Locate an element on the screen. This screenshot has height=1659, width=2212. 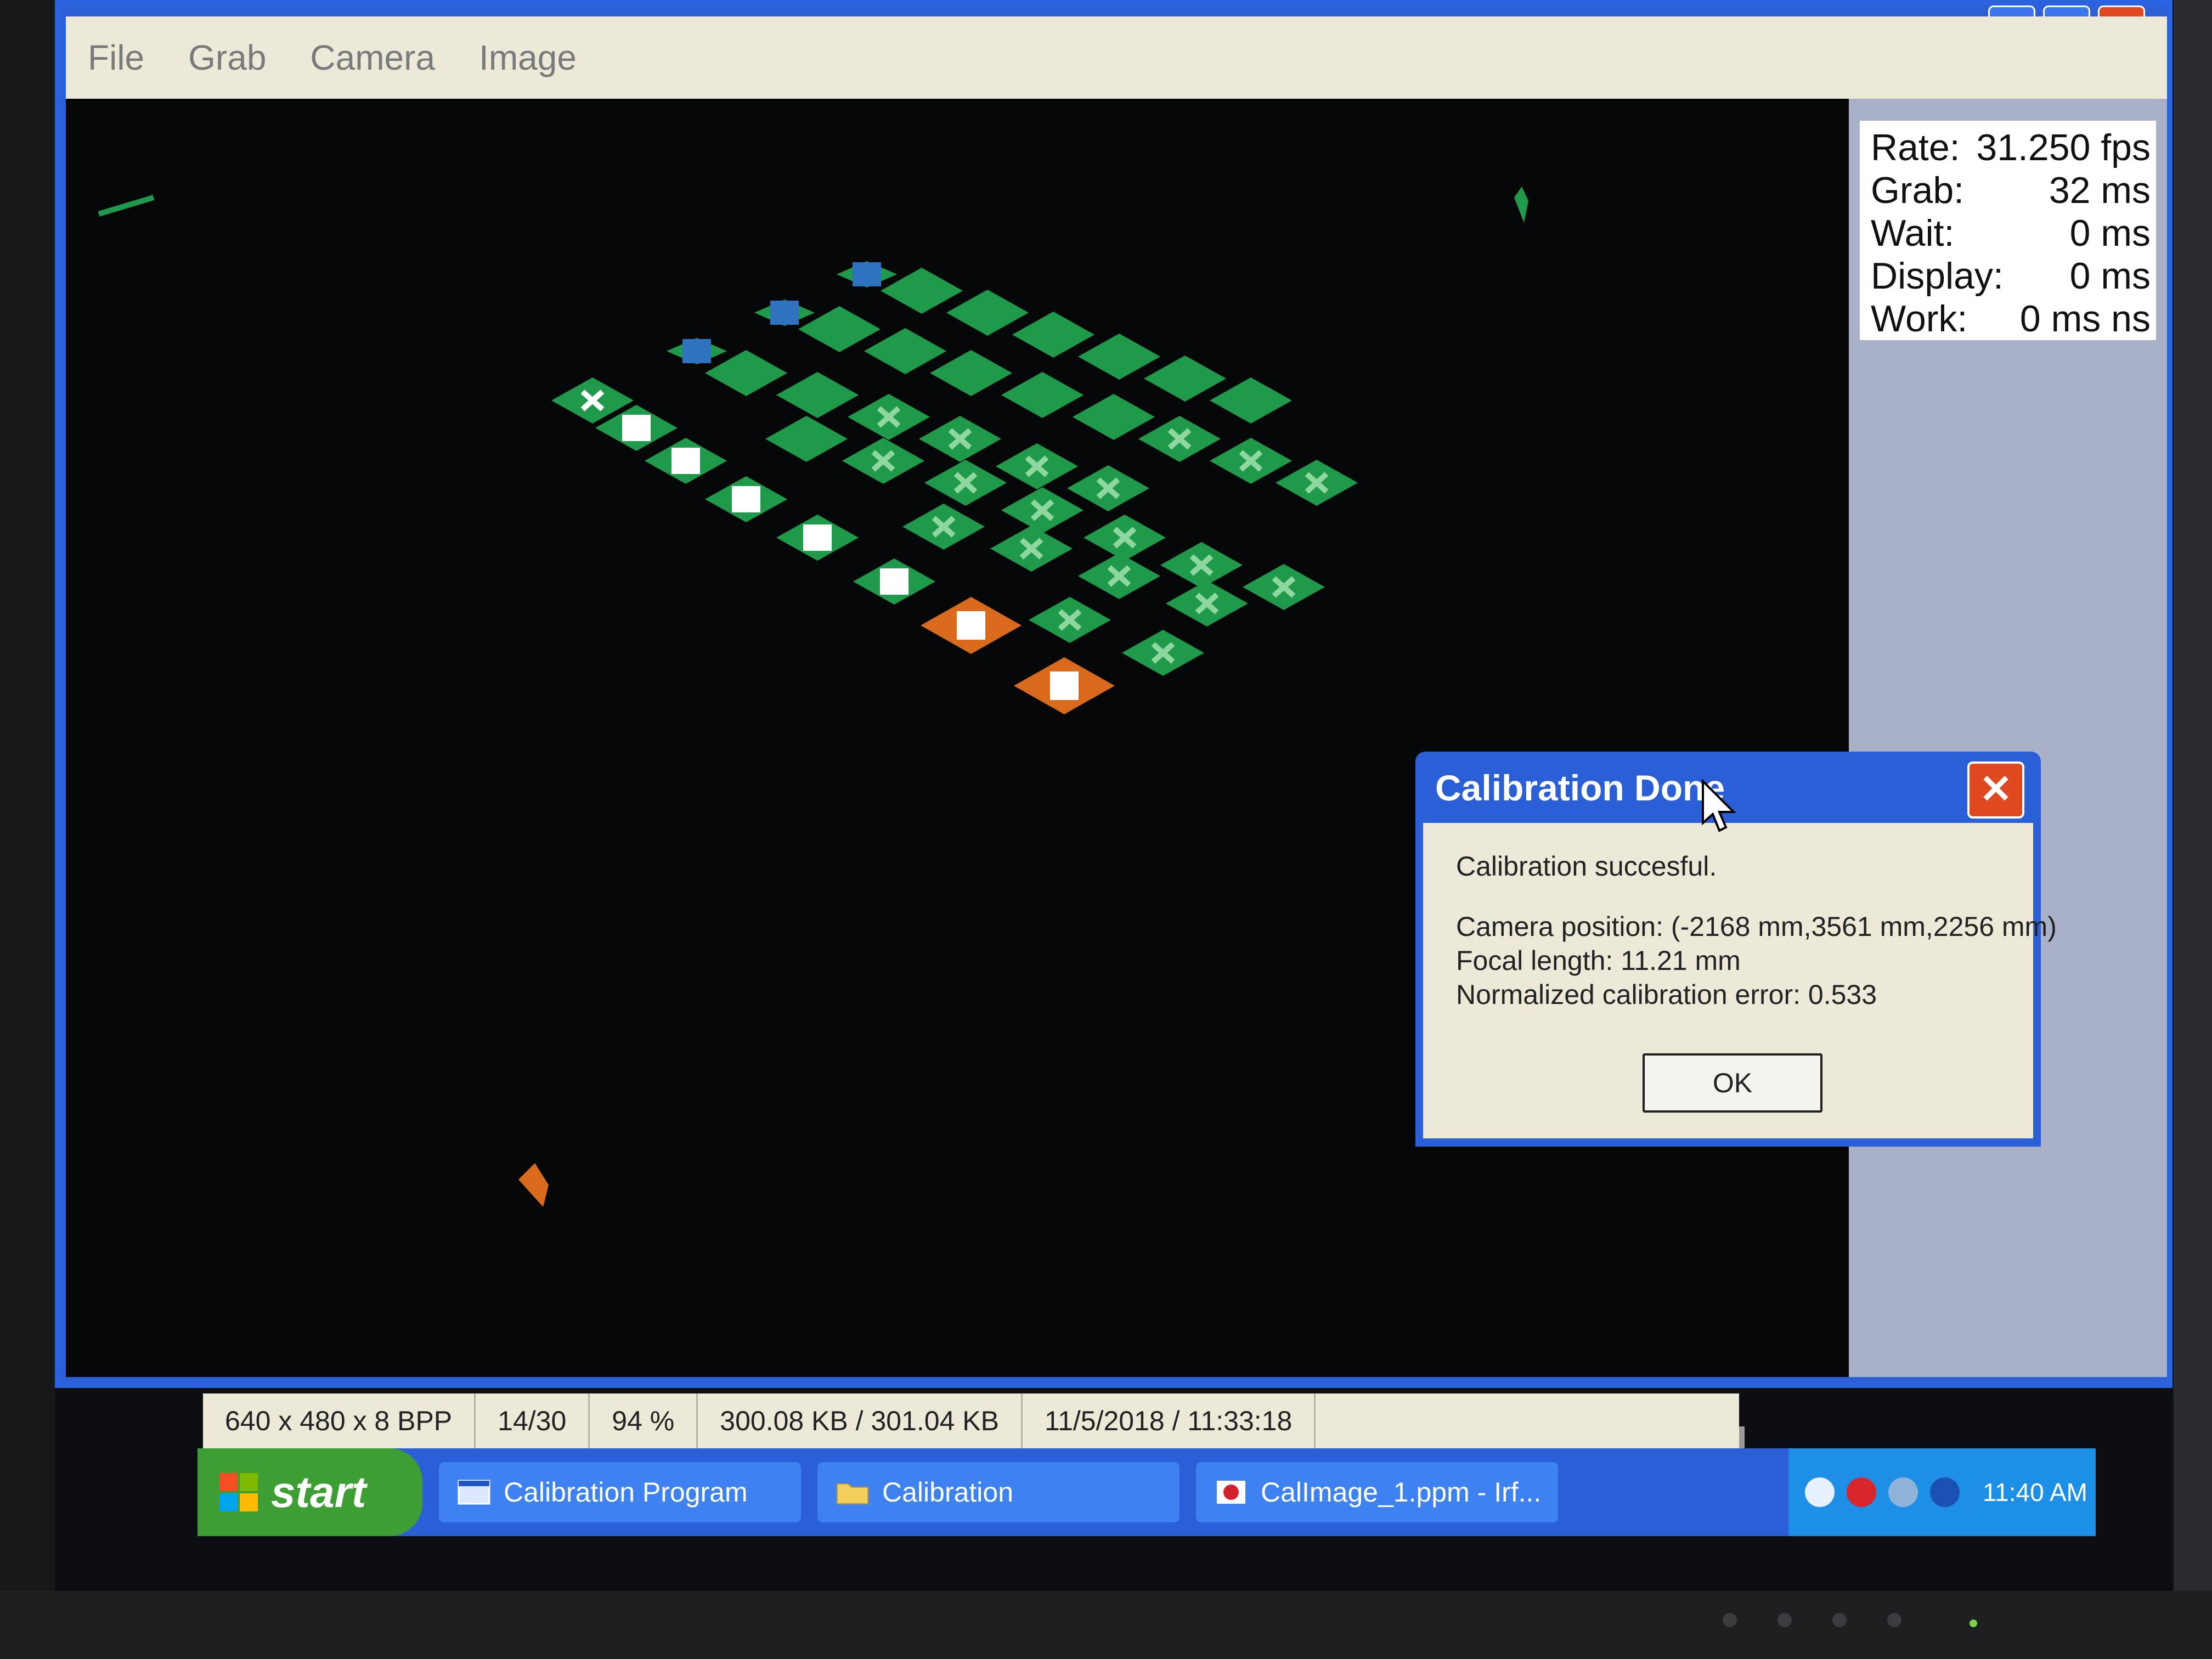
stat-grab: Grab: 32 ms is located at coordinates (2011, 191).